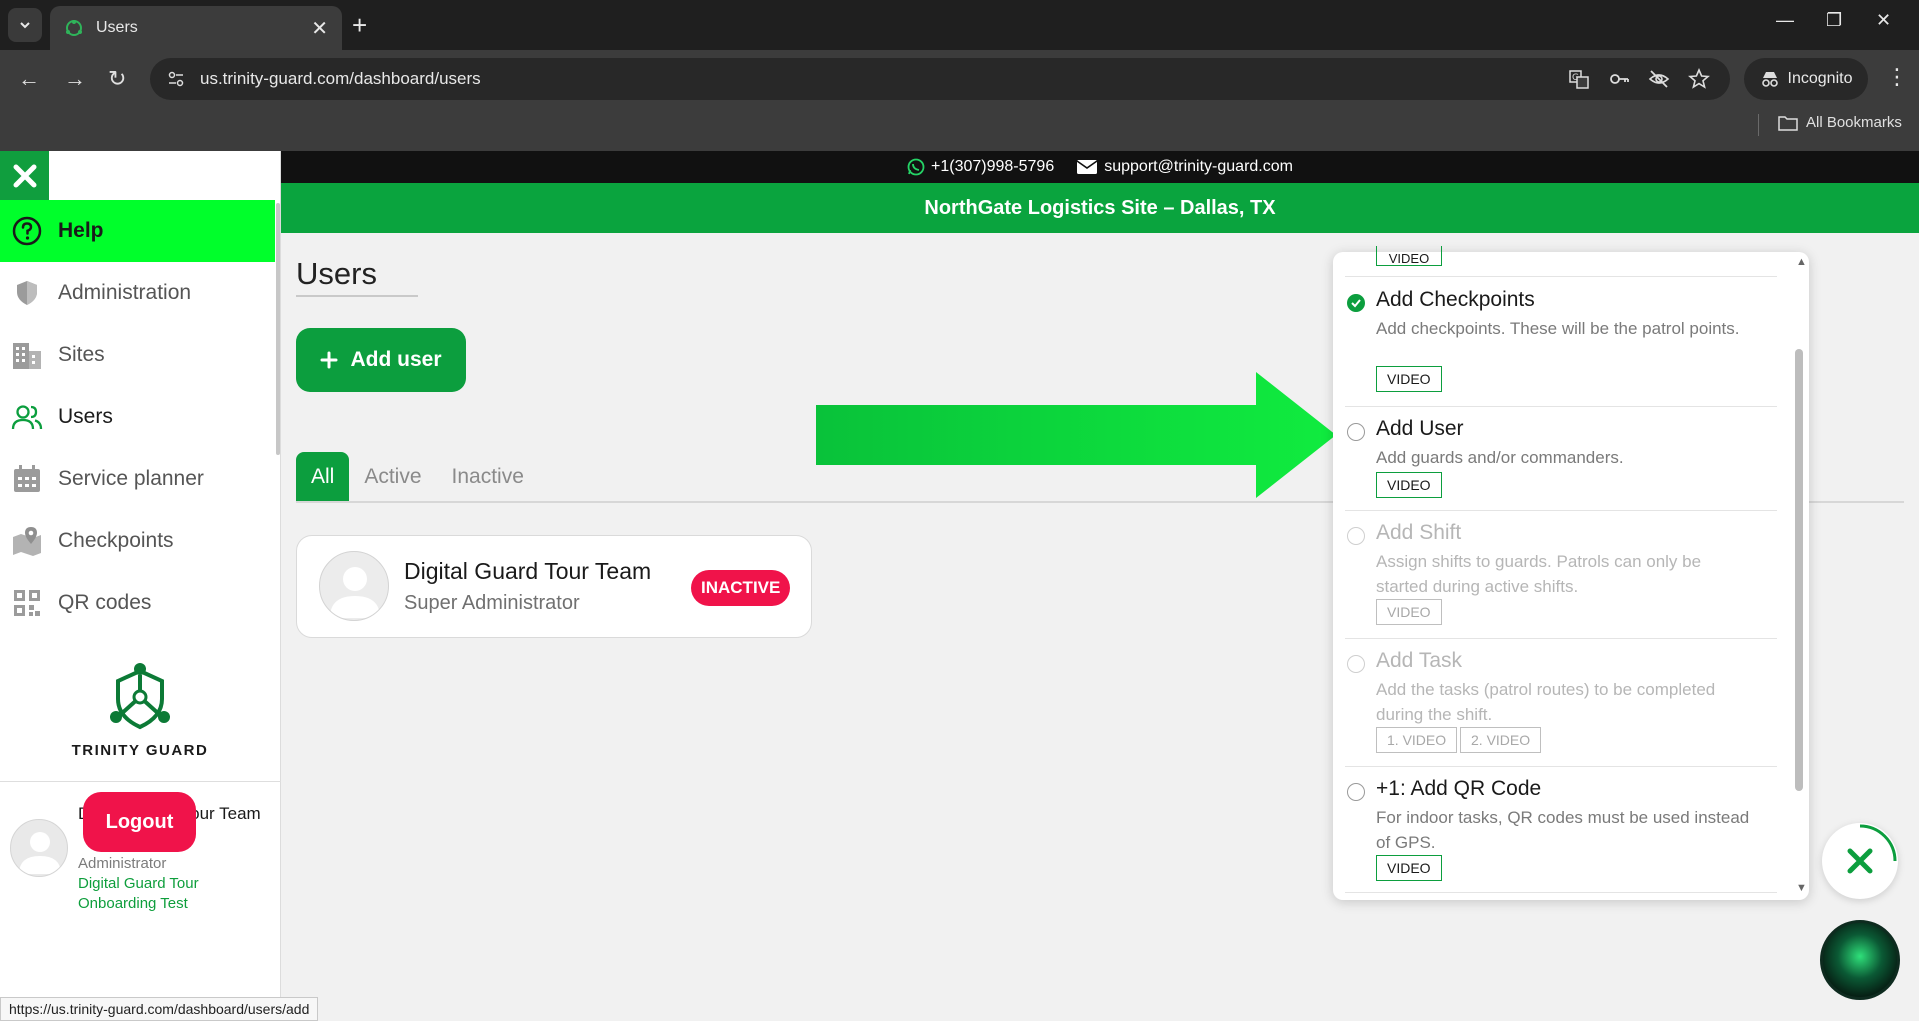 This screenshot has height=1021, width=1919. Describe the element at coordinates (940, 79) in the screenshot. I see `address-bar: us.trinity-guard.com/dashboard/users` at that location.